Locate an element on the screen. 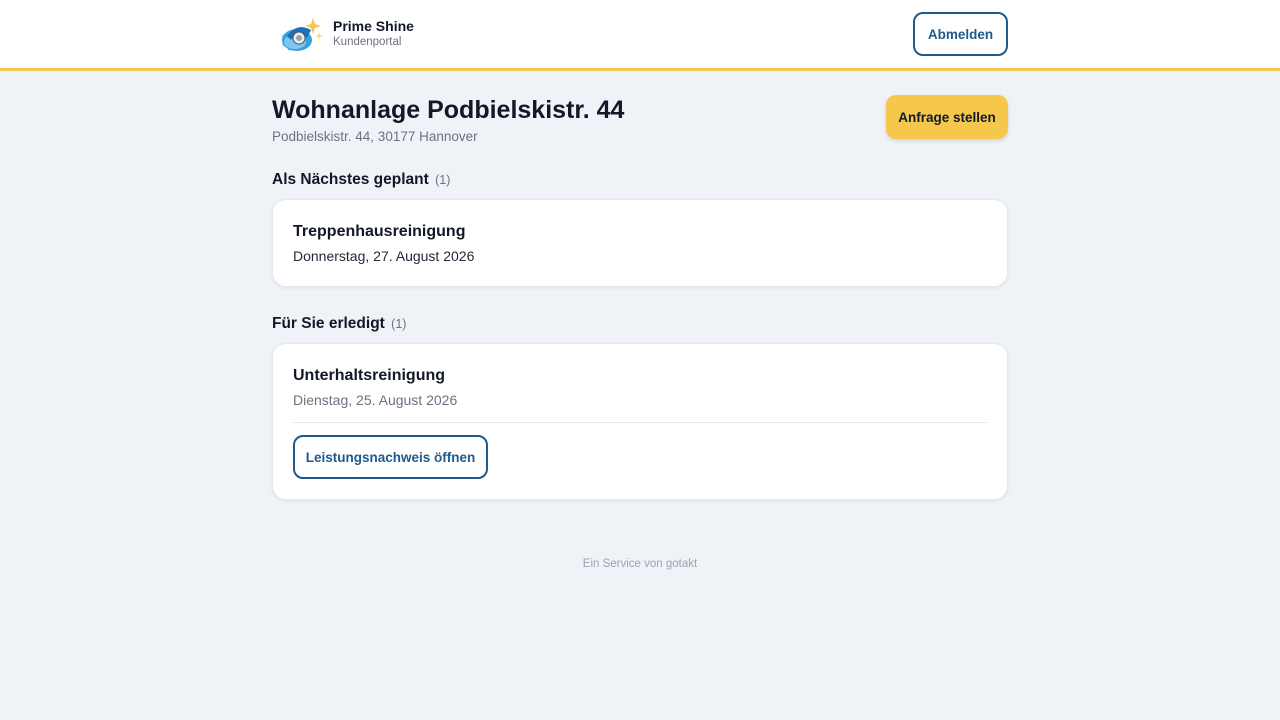  card-title: Treppenhausreinigung is located at coordinates (379, 231).